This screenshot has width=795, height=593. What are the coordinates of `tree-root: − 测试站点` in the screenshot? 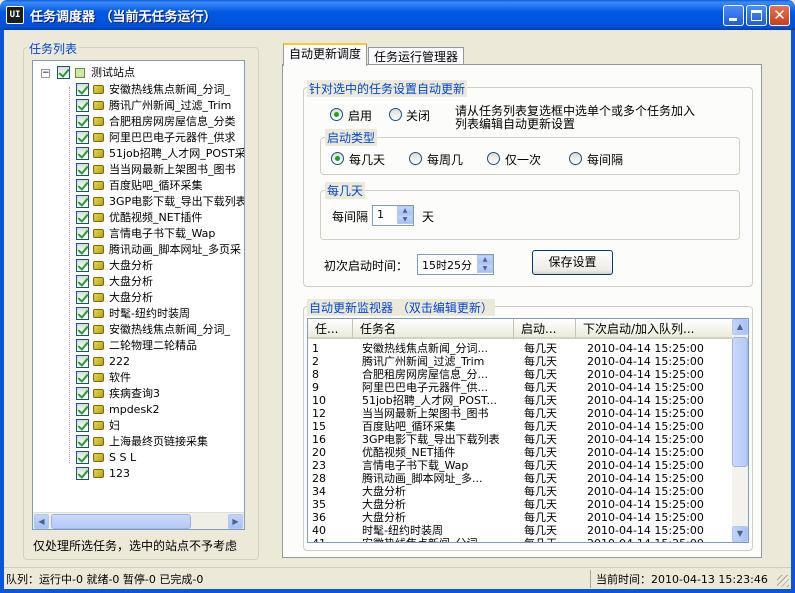 It's located at (138, 73).